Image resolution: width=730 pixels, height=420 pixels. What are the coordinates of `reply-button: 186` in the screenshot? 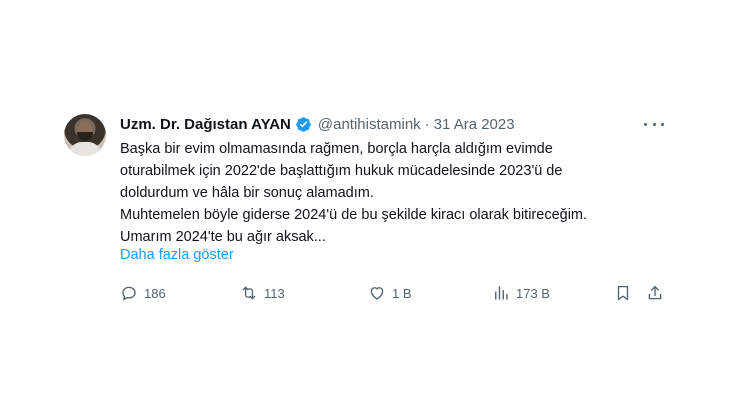 It's located at (143, 293).